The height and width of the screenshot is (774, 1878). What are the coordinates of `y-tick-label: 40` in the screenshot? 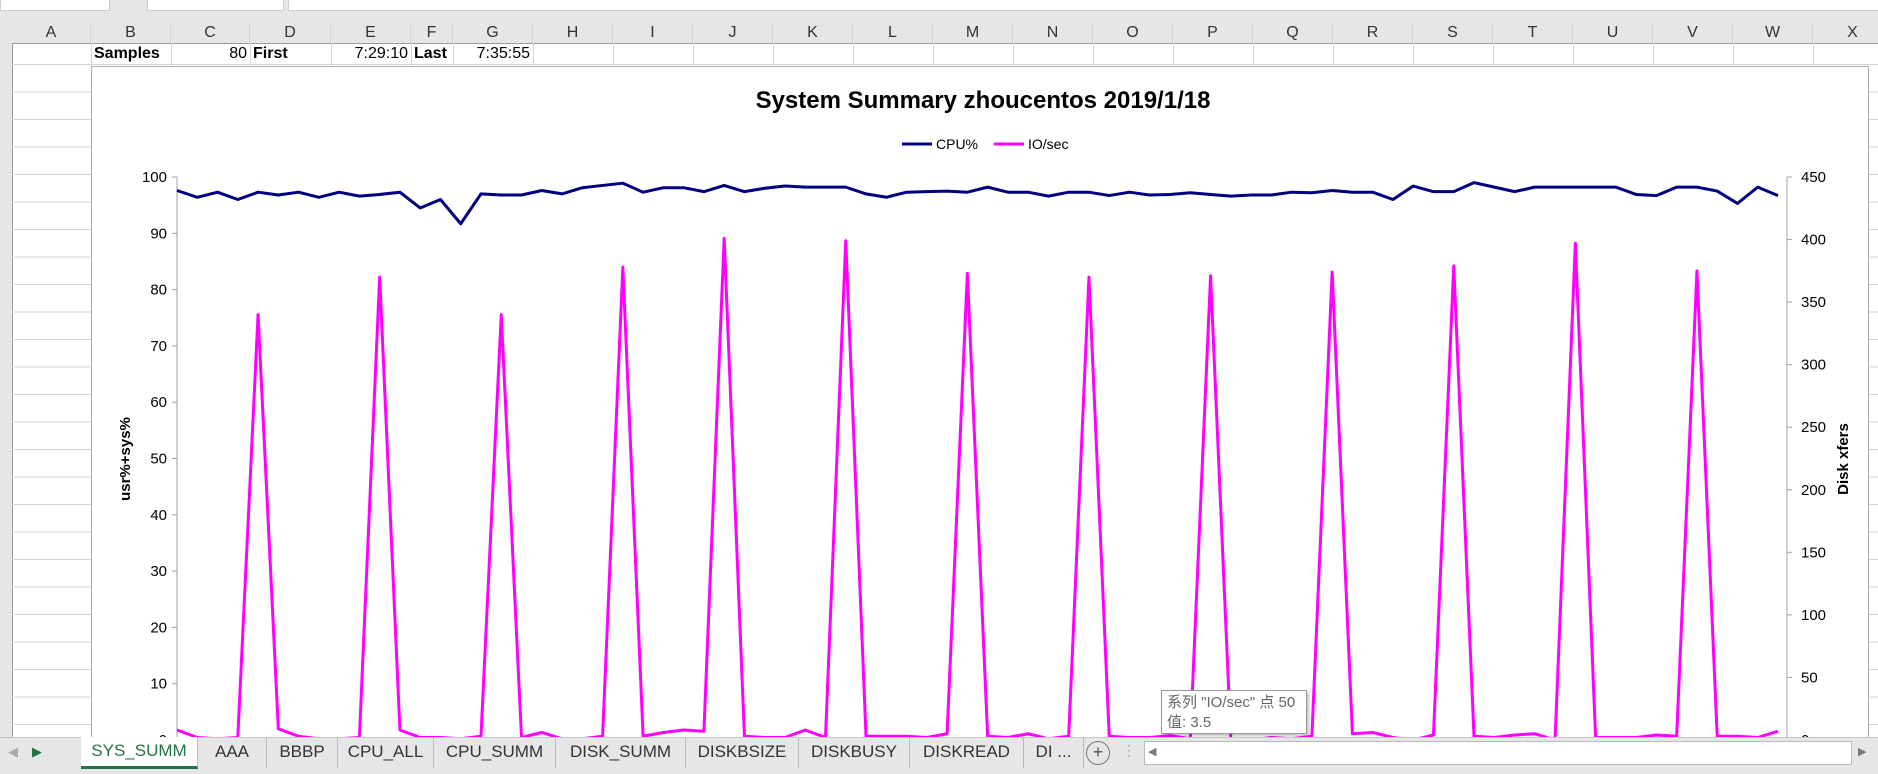 It's located at (158, 515).